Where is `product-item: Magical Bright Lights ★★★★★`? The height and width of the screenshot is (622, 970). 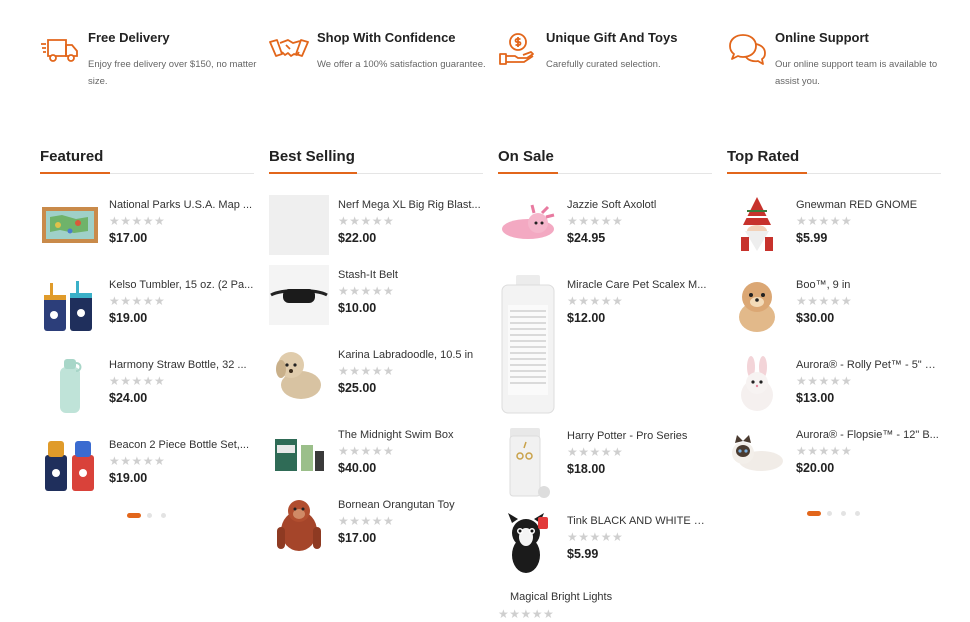
product-item: Magical Bright Lights ★★★★★ is located at coordinates (605, 604).